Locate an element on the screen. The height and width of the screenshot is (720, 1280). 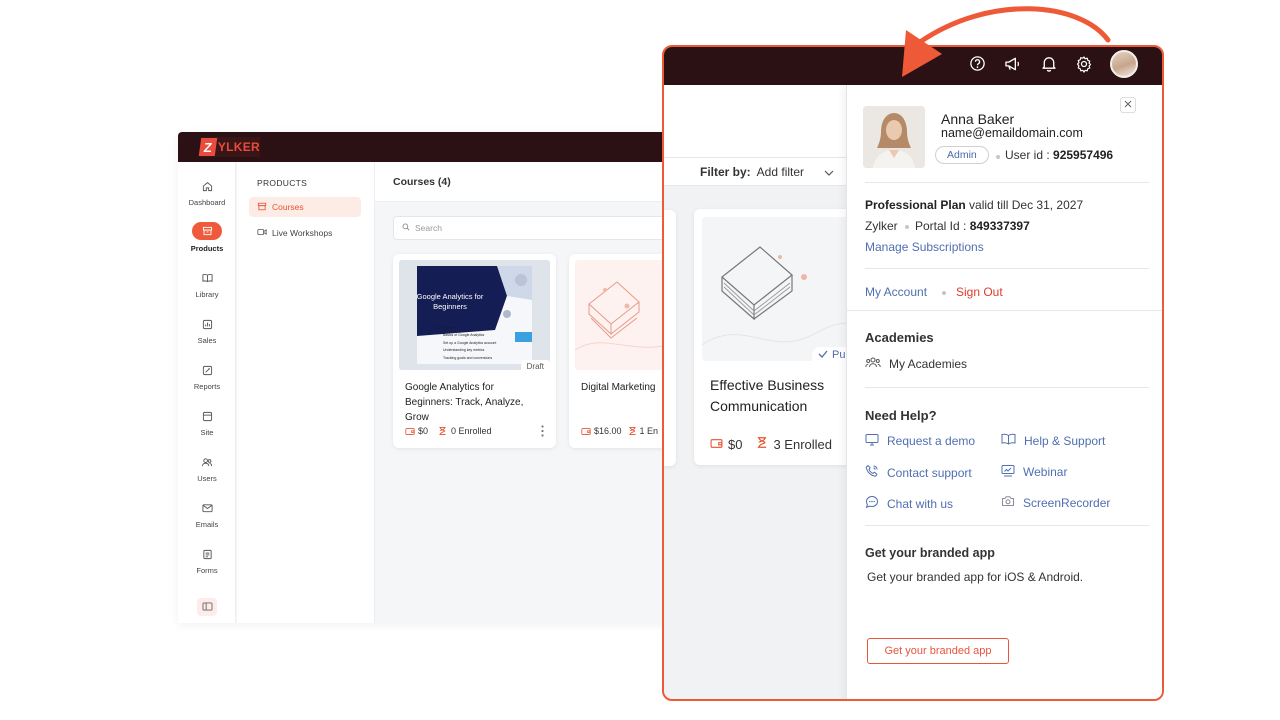
my-academies-label: My Academies is located at coordinates (928, 363).